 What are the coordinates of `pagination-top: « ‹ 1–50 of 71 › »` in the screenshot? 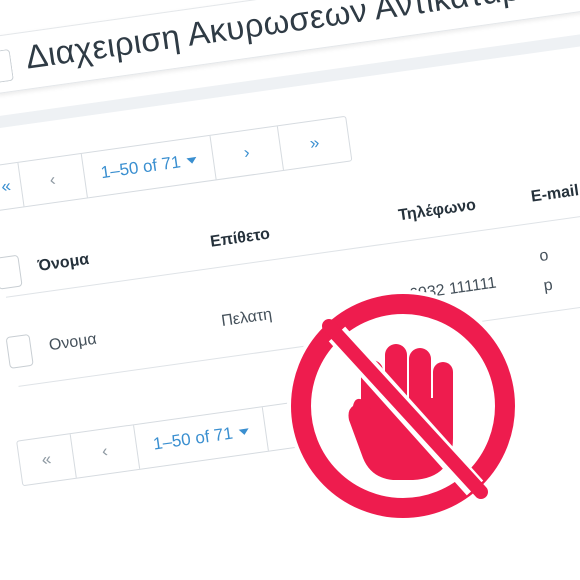 It's located at (176, 163).